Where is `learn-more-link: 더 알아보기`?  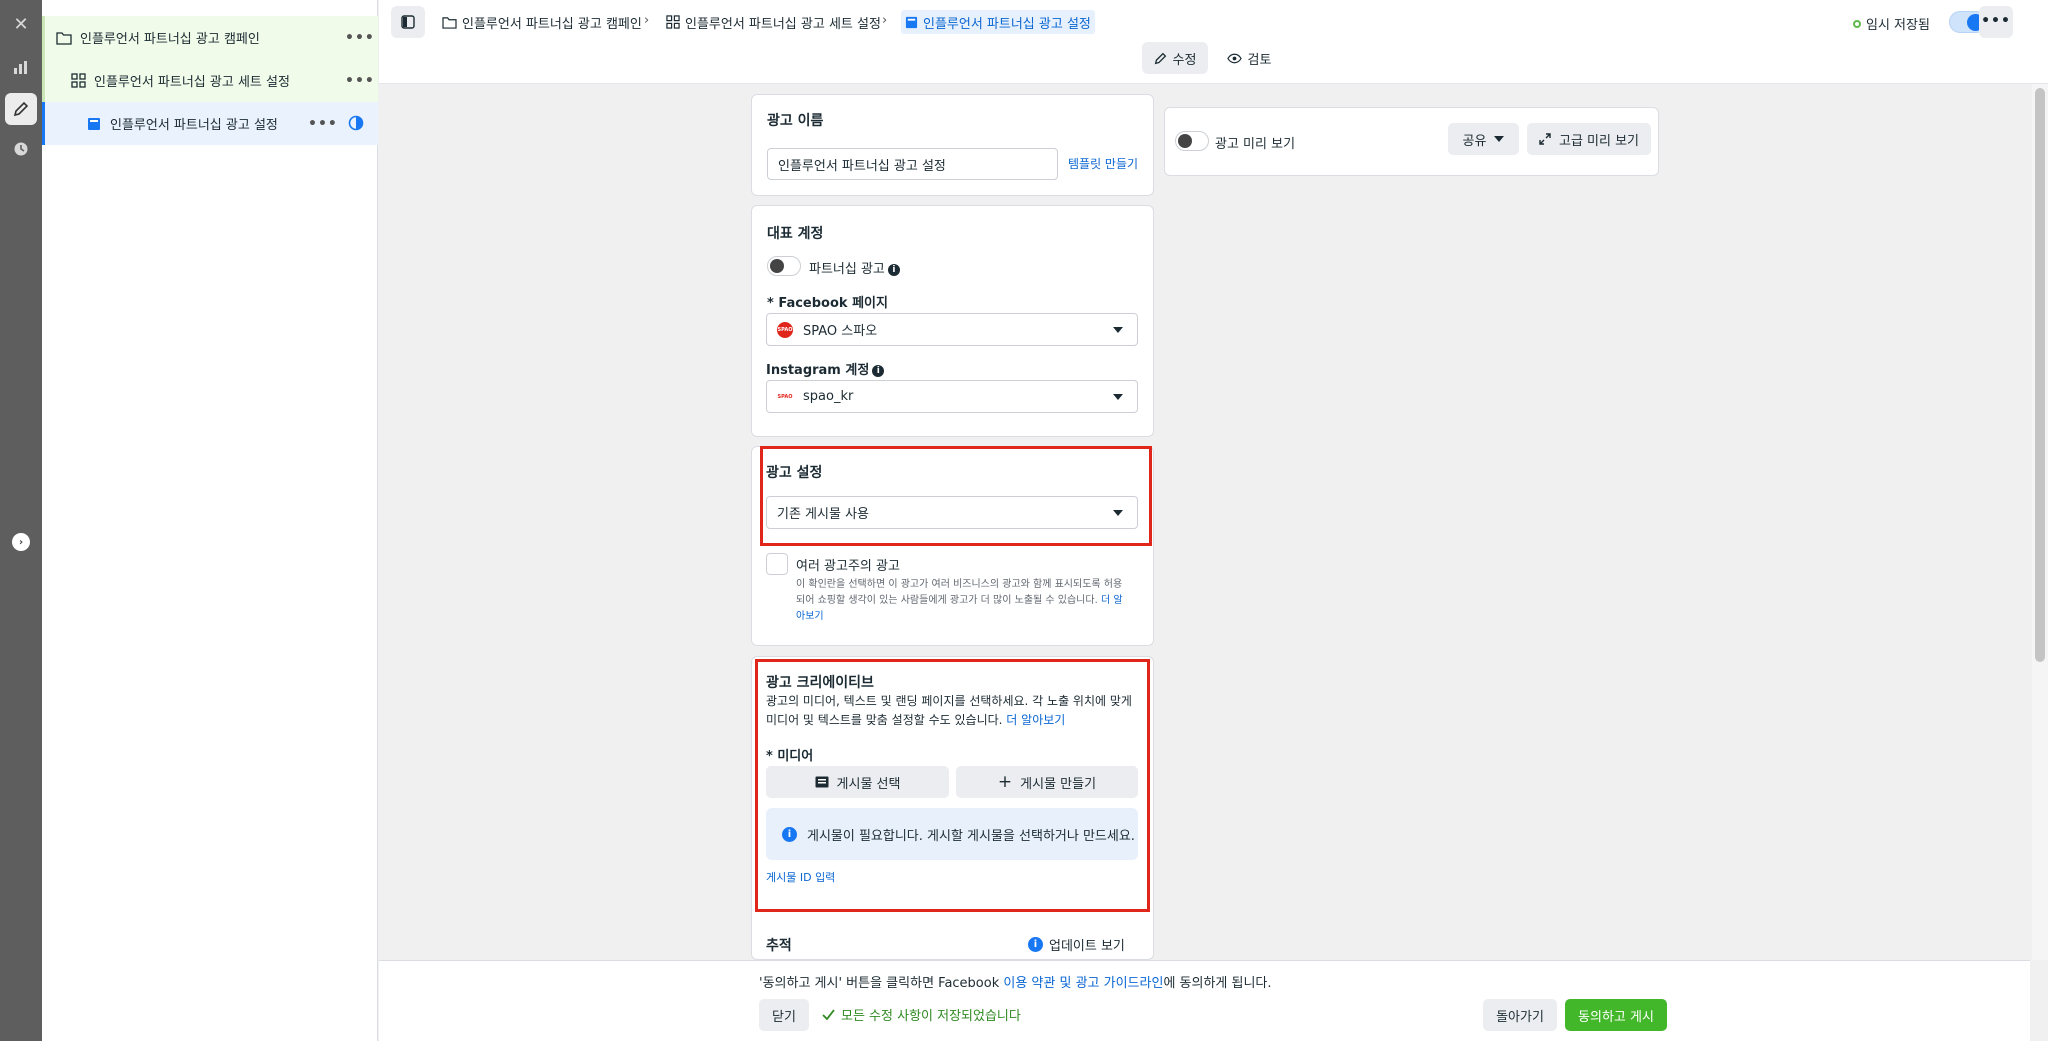 learn-more-link: 더 알아보기 is located at coordinates (1035, 720).